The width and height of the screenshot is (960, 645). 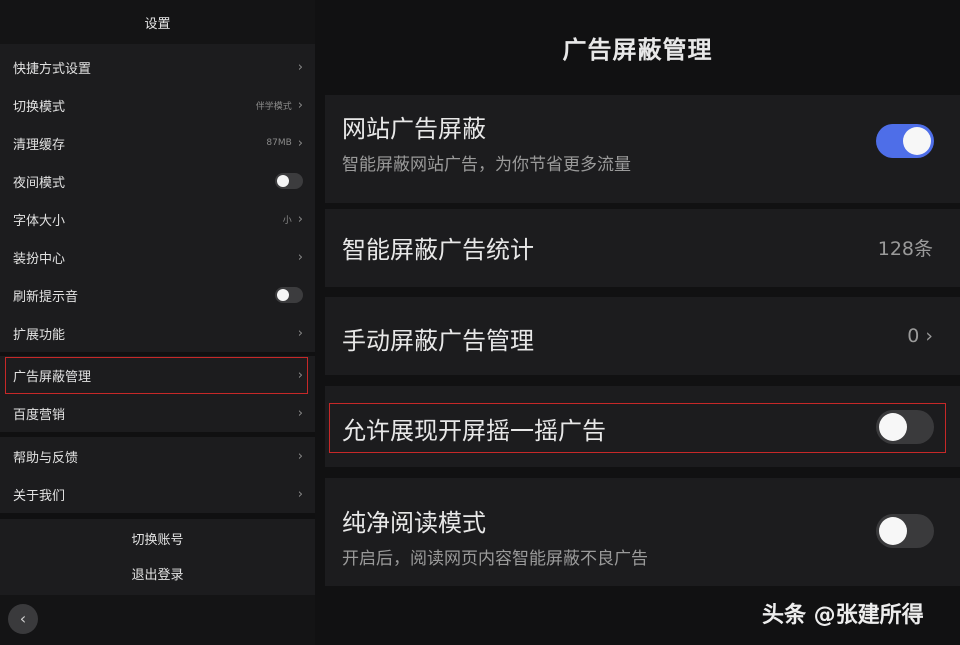 I want to click on sidebar-item-font-size: 字体大小 小 ›, so click(x=157, y=219).